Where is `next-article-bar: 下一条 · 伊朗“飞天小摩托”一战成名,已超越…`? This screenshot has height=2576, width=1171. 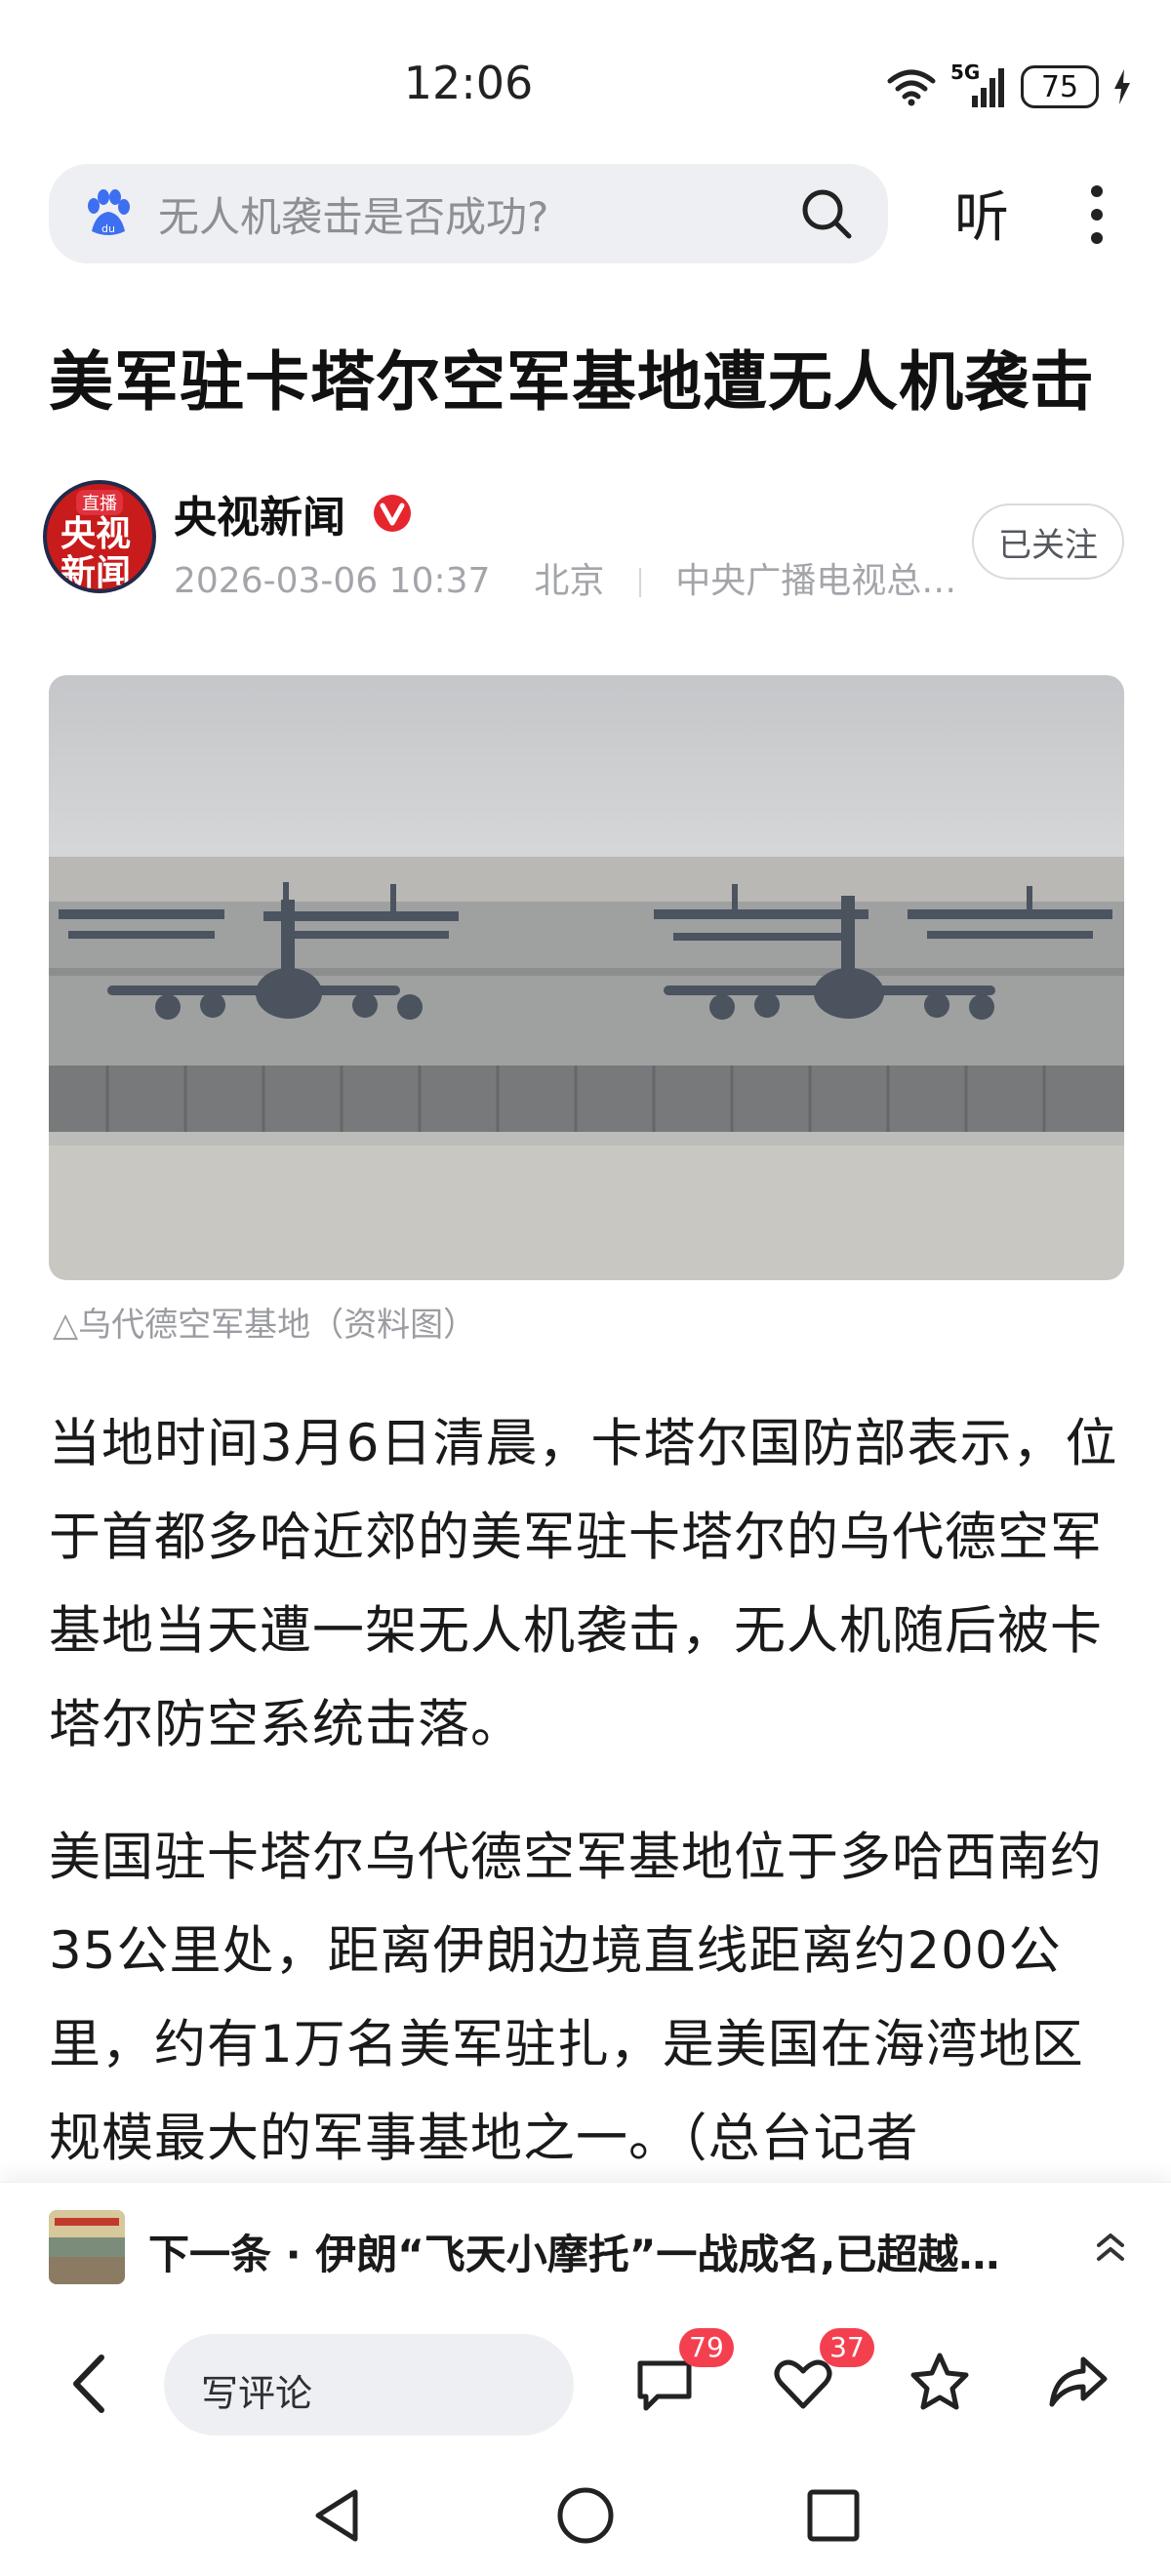
next-article-bar: 下一条 · 伊朗“飞天小摩托”一战成名,已超越… is located at coordinates (585, 2246).